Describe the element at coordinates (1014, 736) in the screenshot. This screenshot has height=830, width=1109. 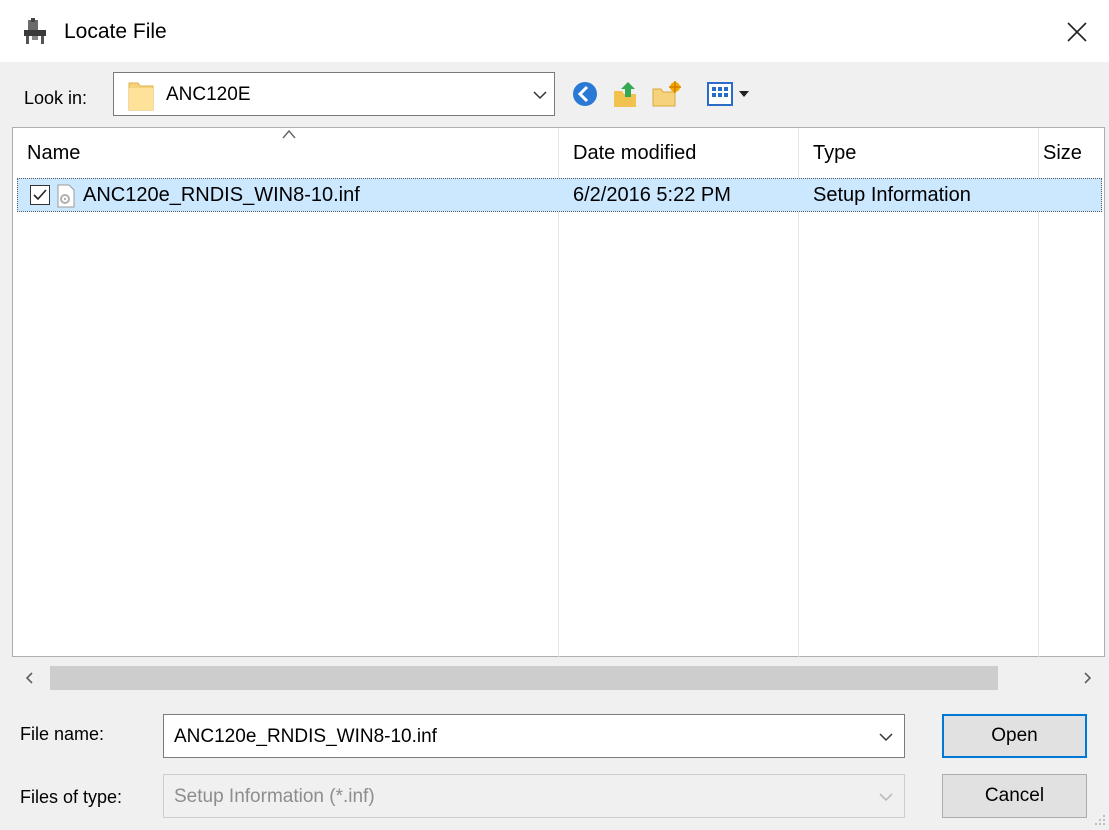
I see `open-button: Open` at that location.